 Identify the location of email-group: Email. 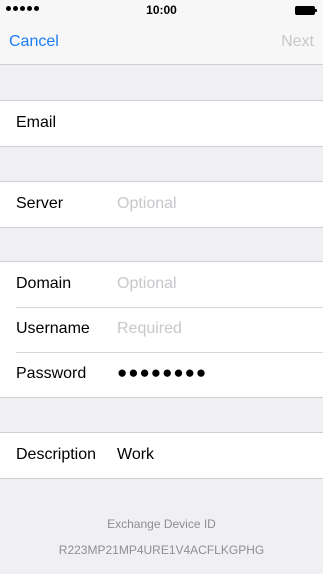
(161, 123).